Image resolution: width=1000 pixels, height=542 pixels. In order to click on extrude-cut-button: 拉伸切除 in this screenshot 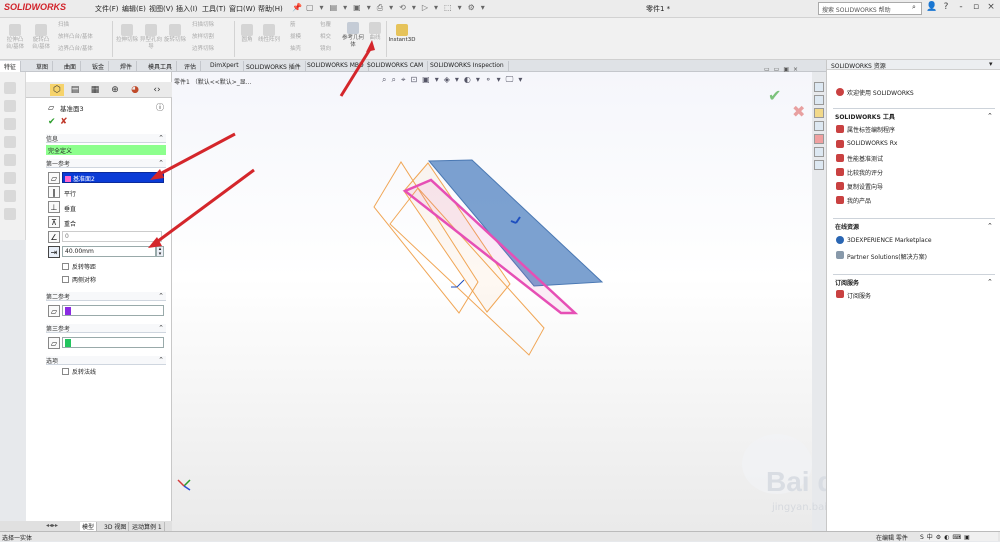, I will do `click(127, 34)`.